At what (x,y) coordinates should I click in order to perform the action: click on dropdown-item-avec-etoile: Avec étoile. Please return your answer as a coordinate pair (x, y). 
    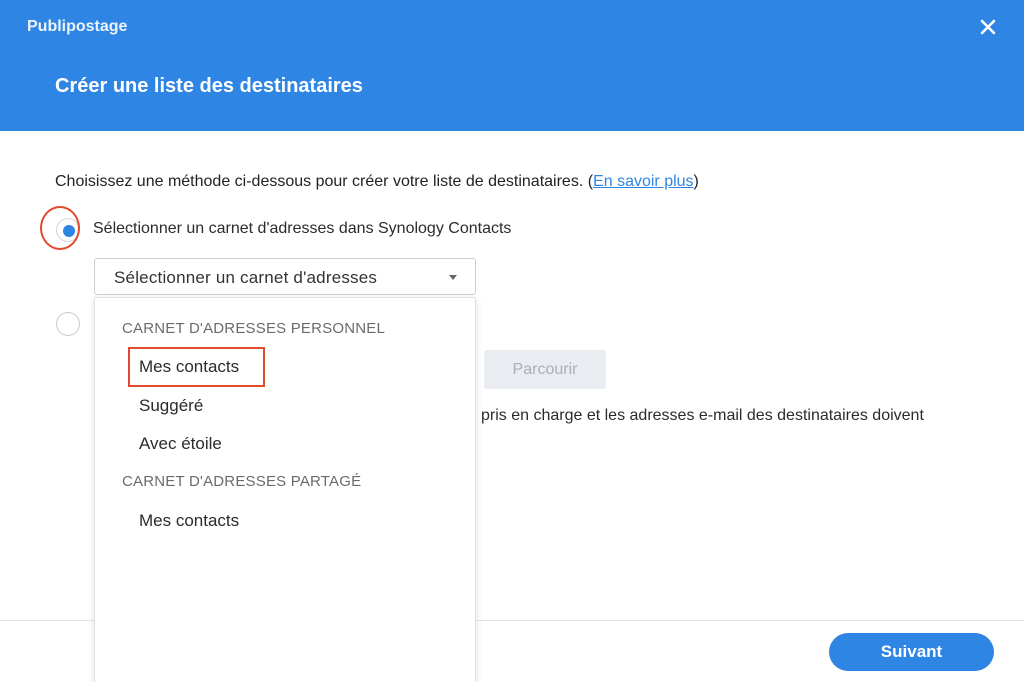
    Looking at the image, I should click on (180, 444).